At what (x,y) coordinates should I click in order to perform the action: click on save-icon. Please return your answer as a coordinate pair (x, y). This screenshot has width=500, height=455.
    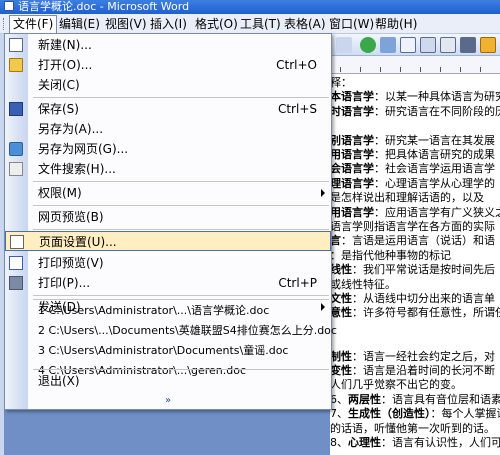
    Looking at the image, I should click on (16, 109).